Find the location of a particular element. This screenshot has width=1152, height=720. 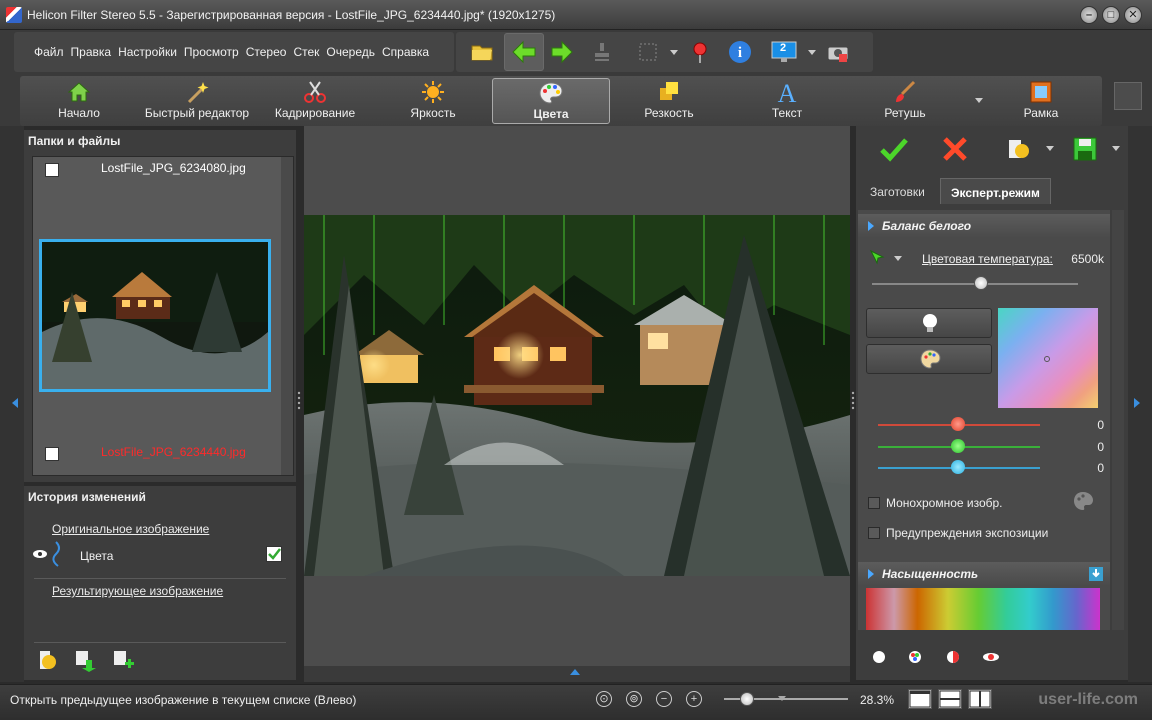

tab-frame: Рамка is located at coordinates (1041, 101).